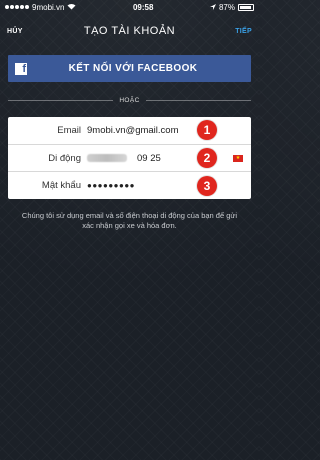 This screenshot has height=460, width=320. What do you see at coordinates (64, 158) in the screenshot?
I see `phone-label: Di động` at bounding box center [64, 158].